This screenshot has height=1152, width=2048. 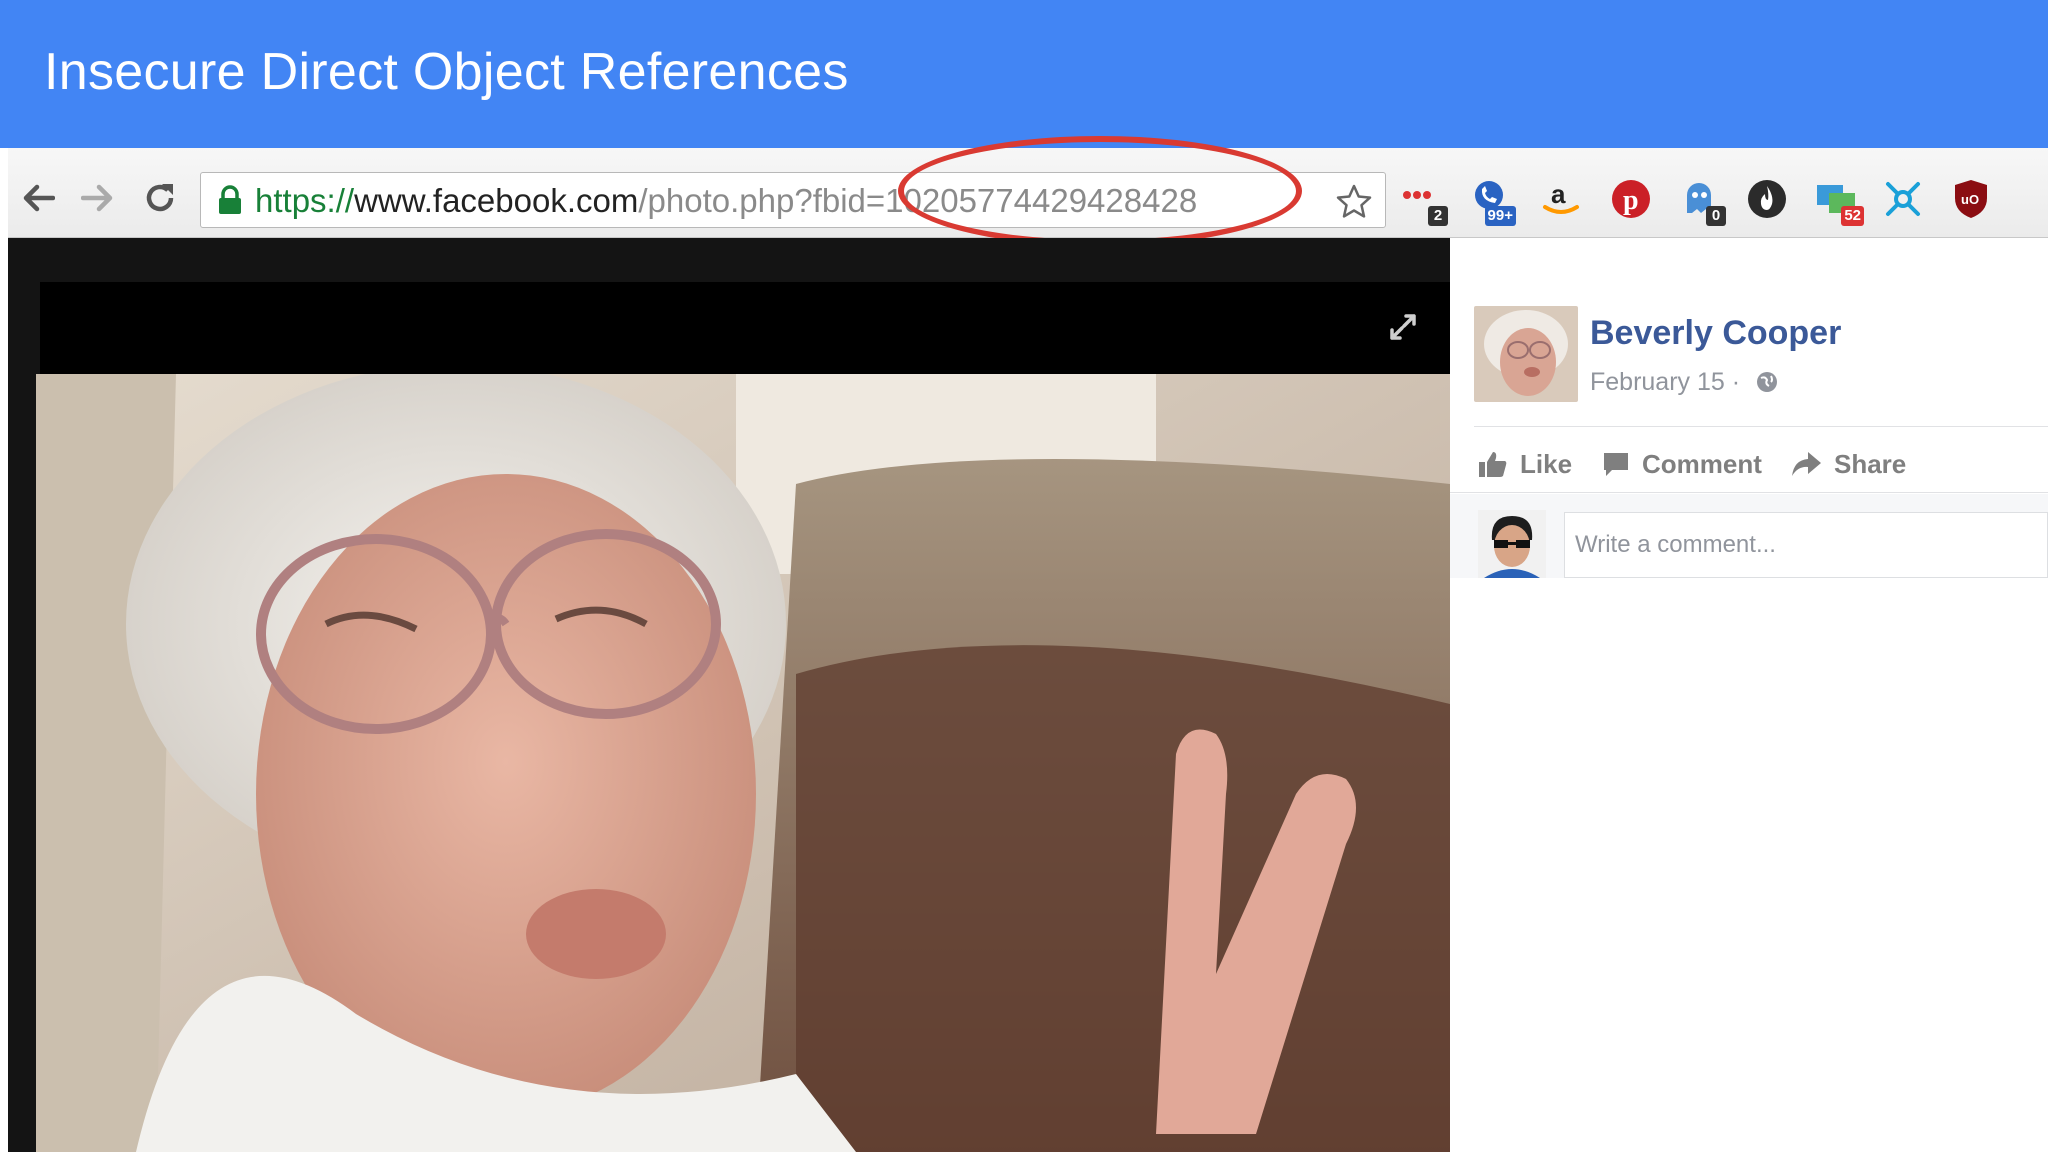 I want to click on lock-icon, so click(x=230, y=199).